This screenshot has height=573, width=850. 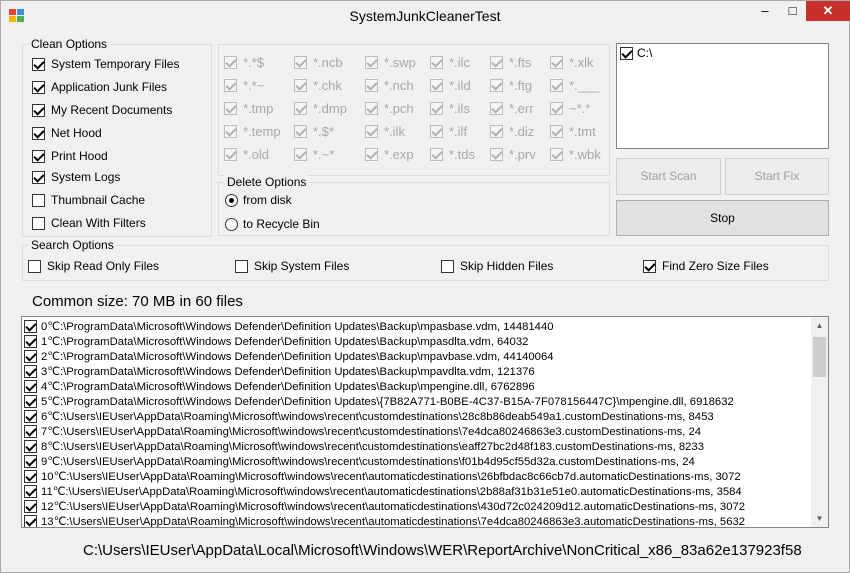 What do you see at coordinates (512, 108) in the screenshot?
I see `filter-16: *.err` at bounding box center [512, 108].